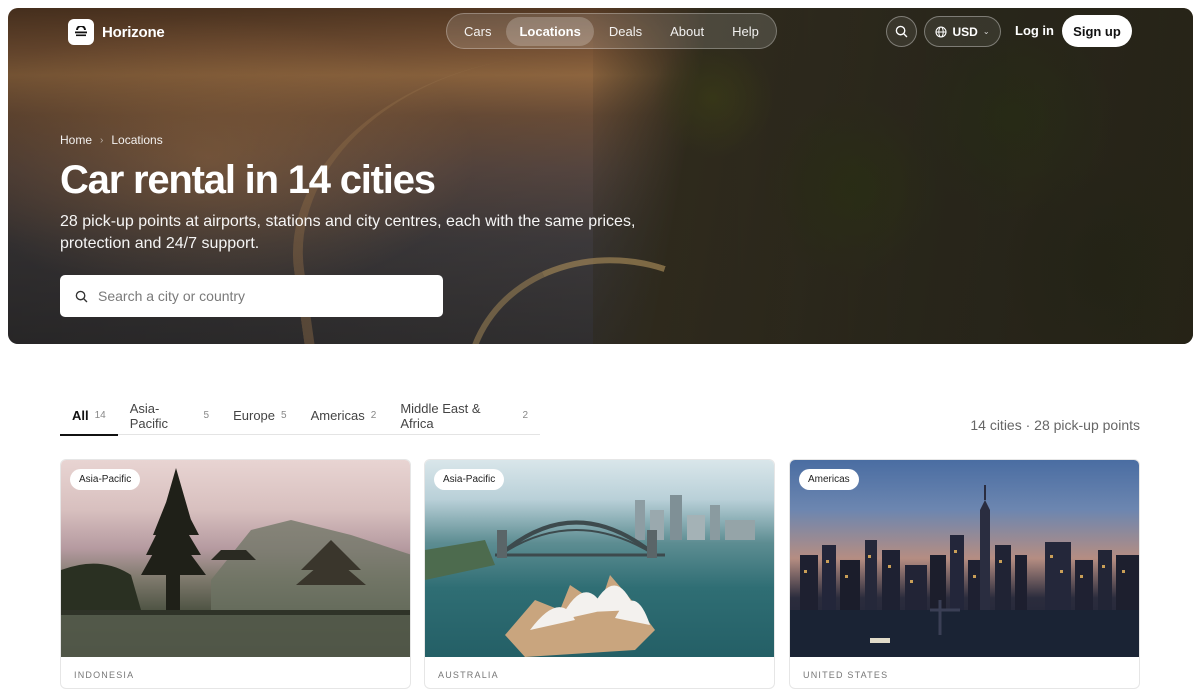 The width and height of the screenshot is (1200, 689). I want to click on login-link: Log in, so click(1034, 30).